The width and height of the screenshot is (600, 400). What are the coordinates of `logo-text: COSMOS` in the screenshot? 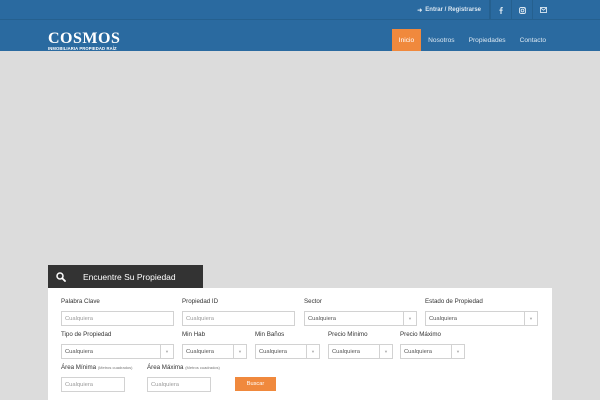 It's located at (84, 38).